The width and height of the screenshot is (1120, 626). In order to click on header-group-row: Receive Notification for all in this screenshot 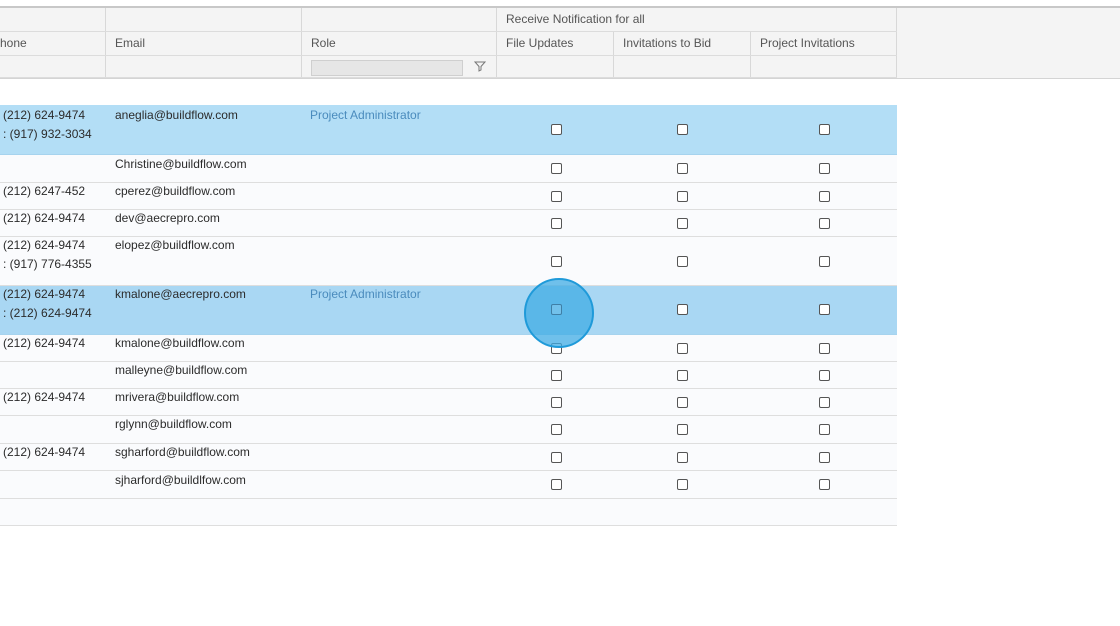, I will do `click(448, 20)`.